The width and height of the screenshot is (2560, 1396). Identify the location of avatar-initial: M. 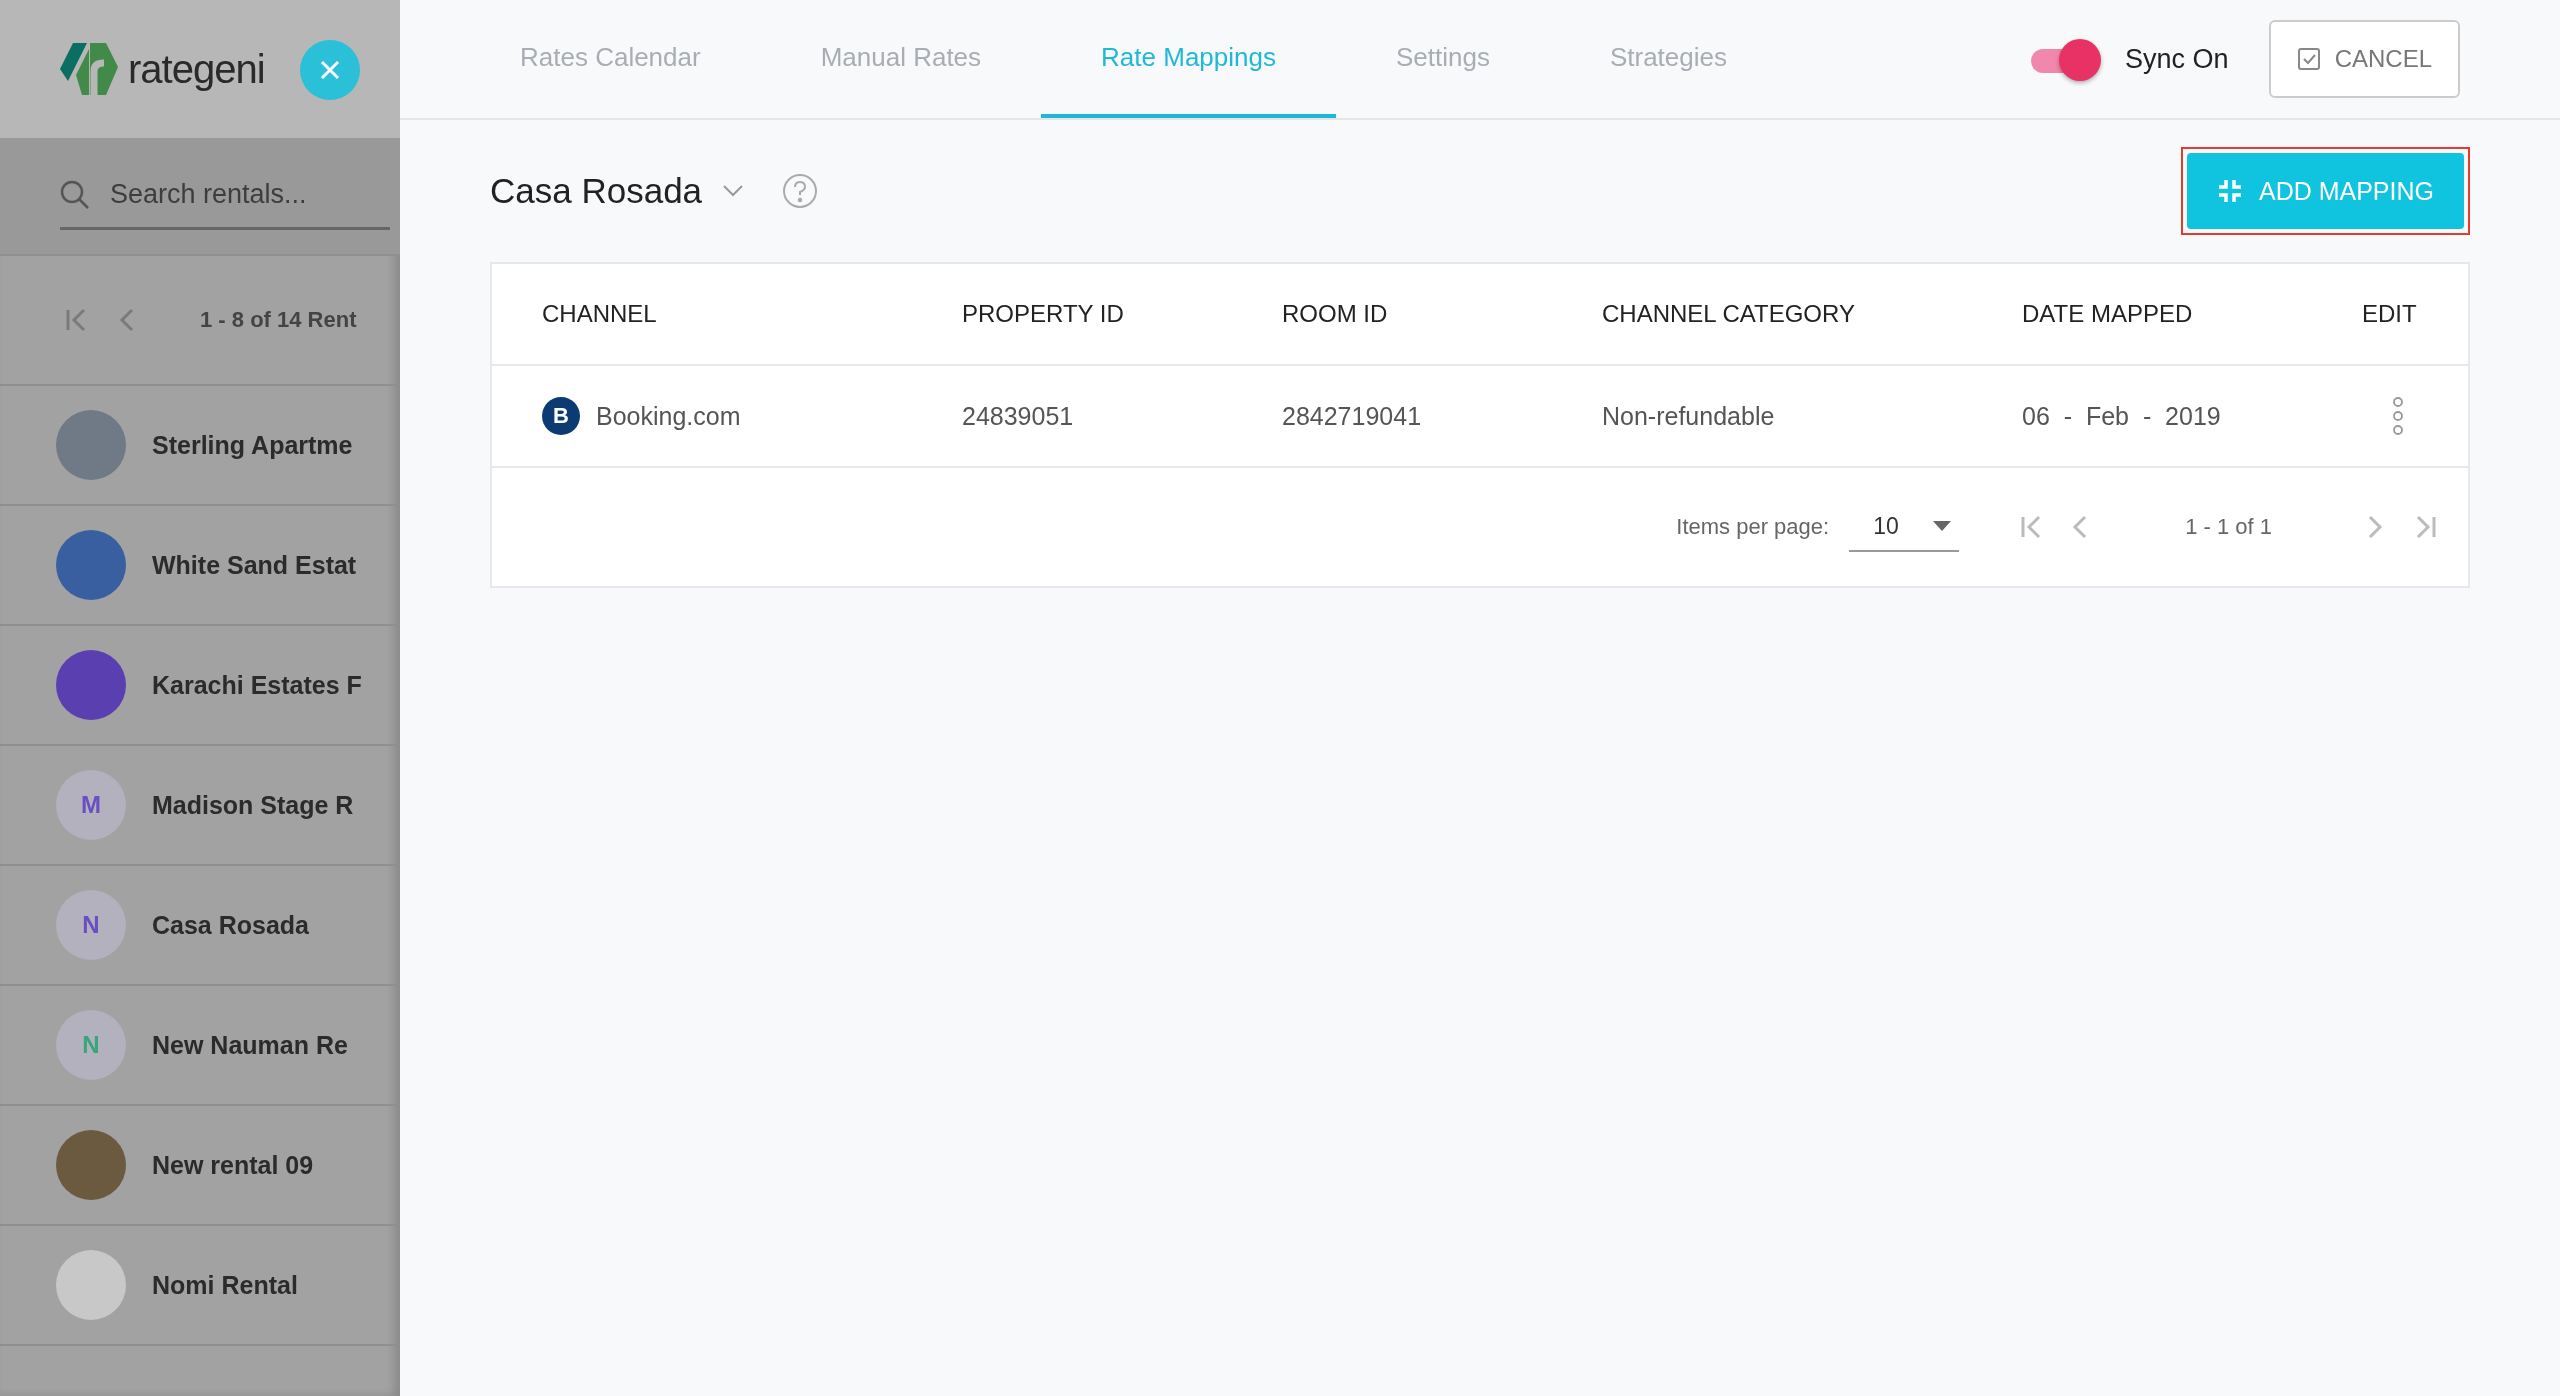
(91, 805).